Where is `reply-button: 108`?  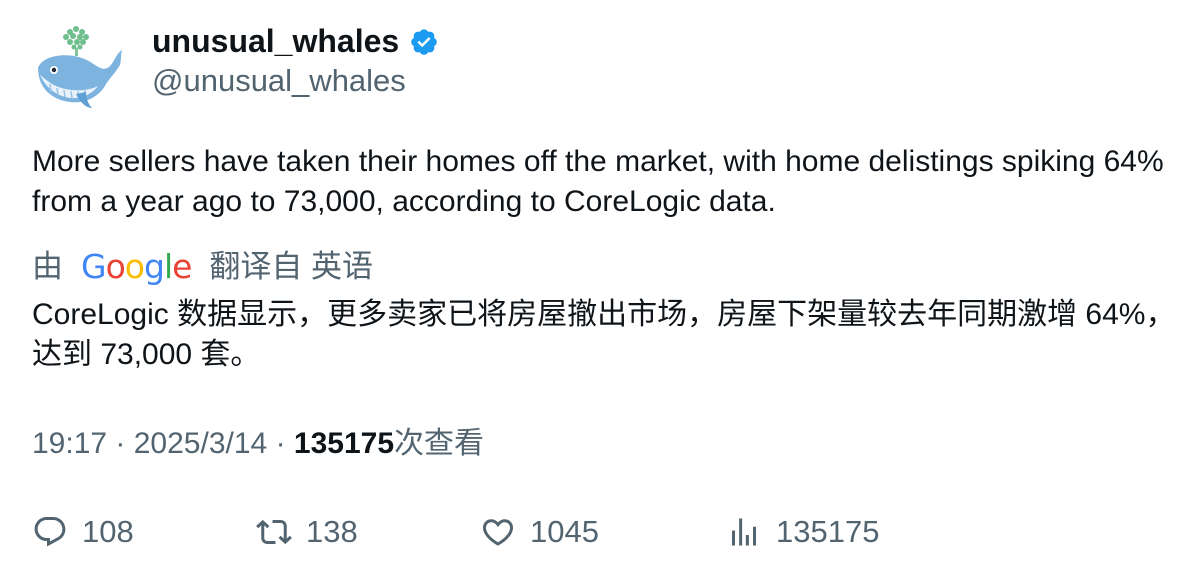
reply-button: 108 is located at coordinates (83, 532).